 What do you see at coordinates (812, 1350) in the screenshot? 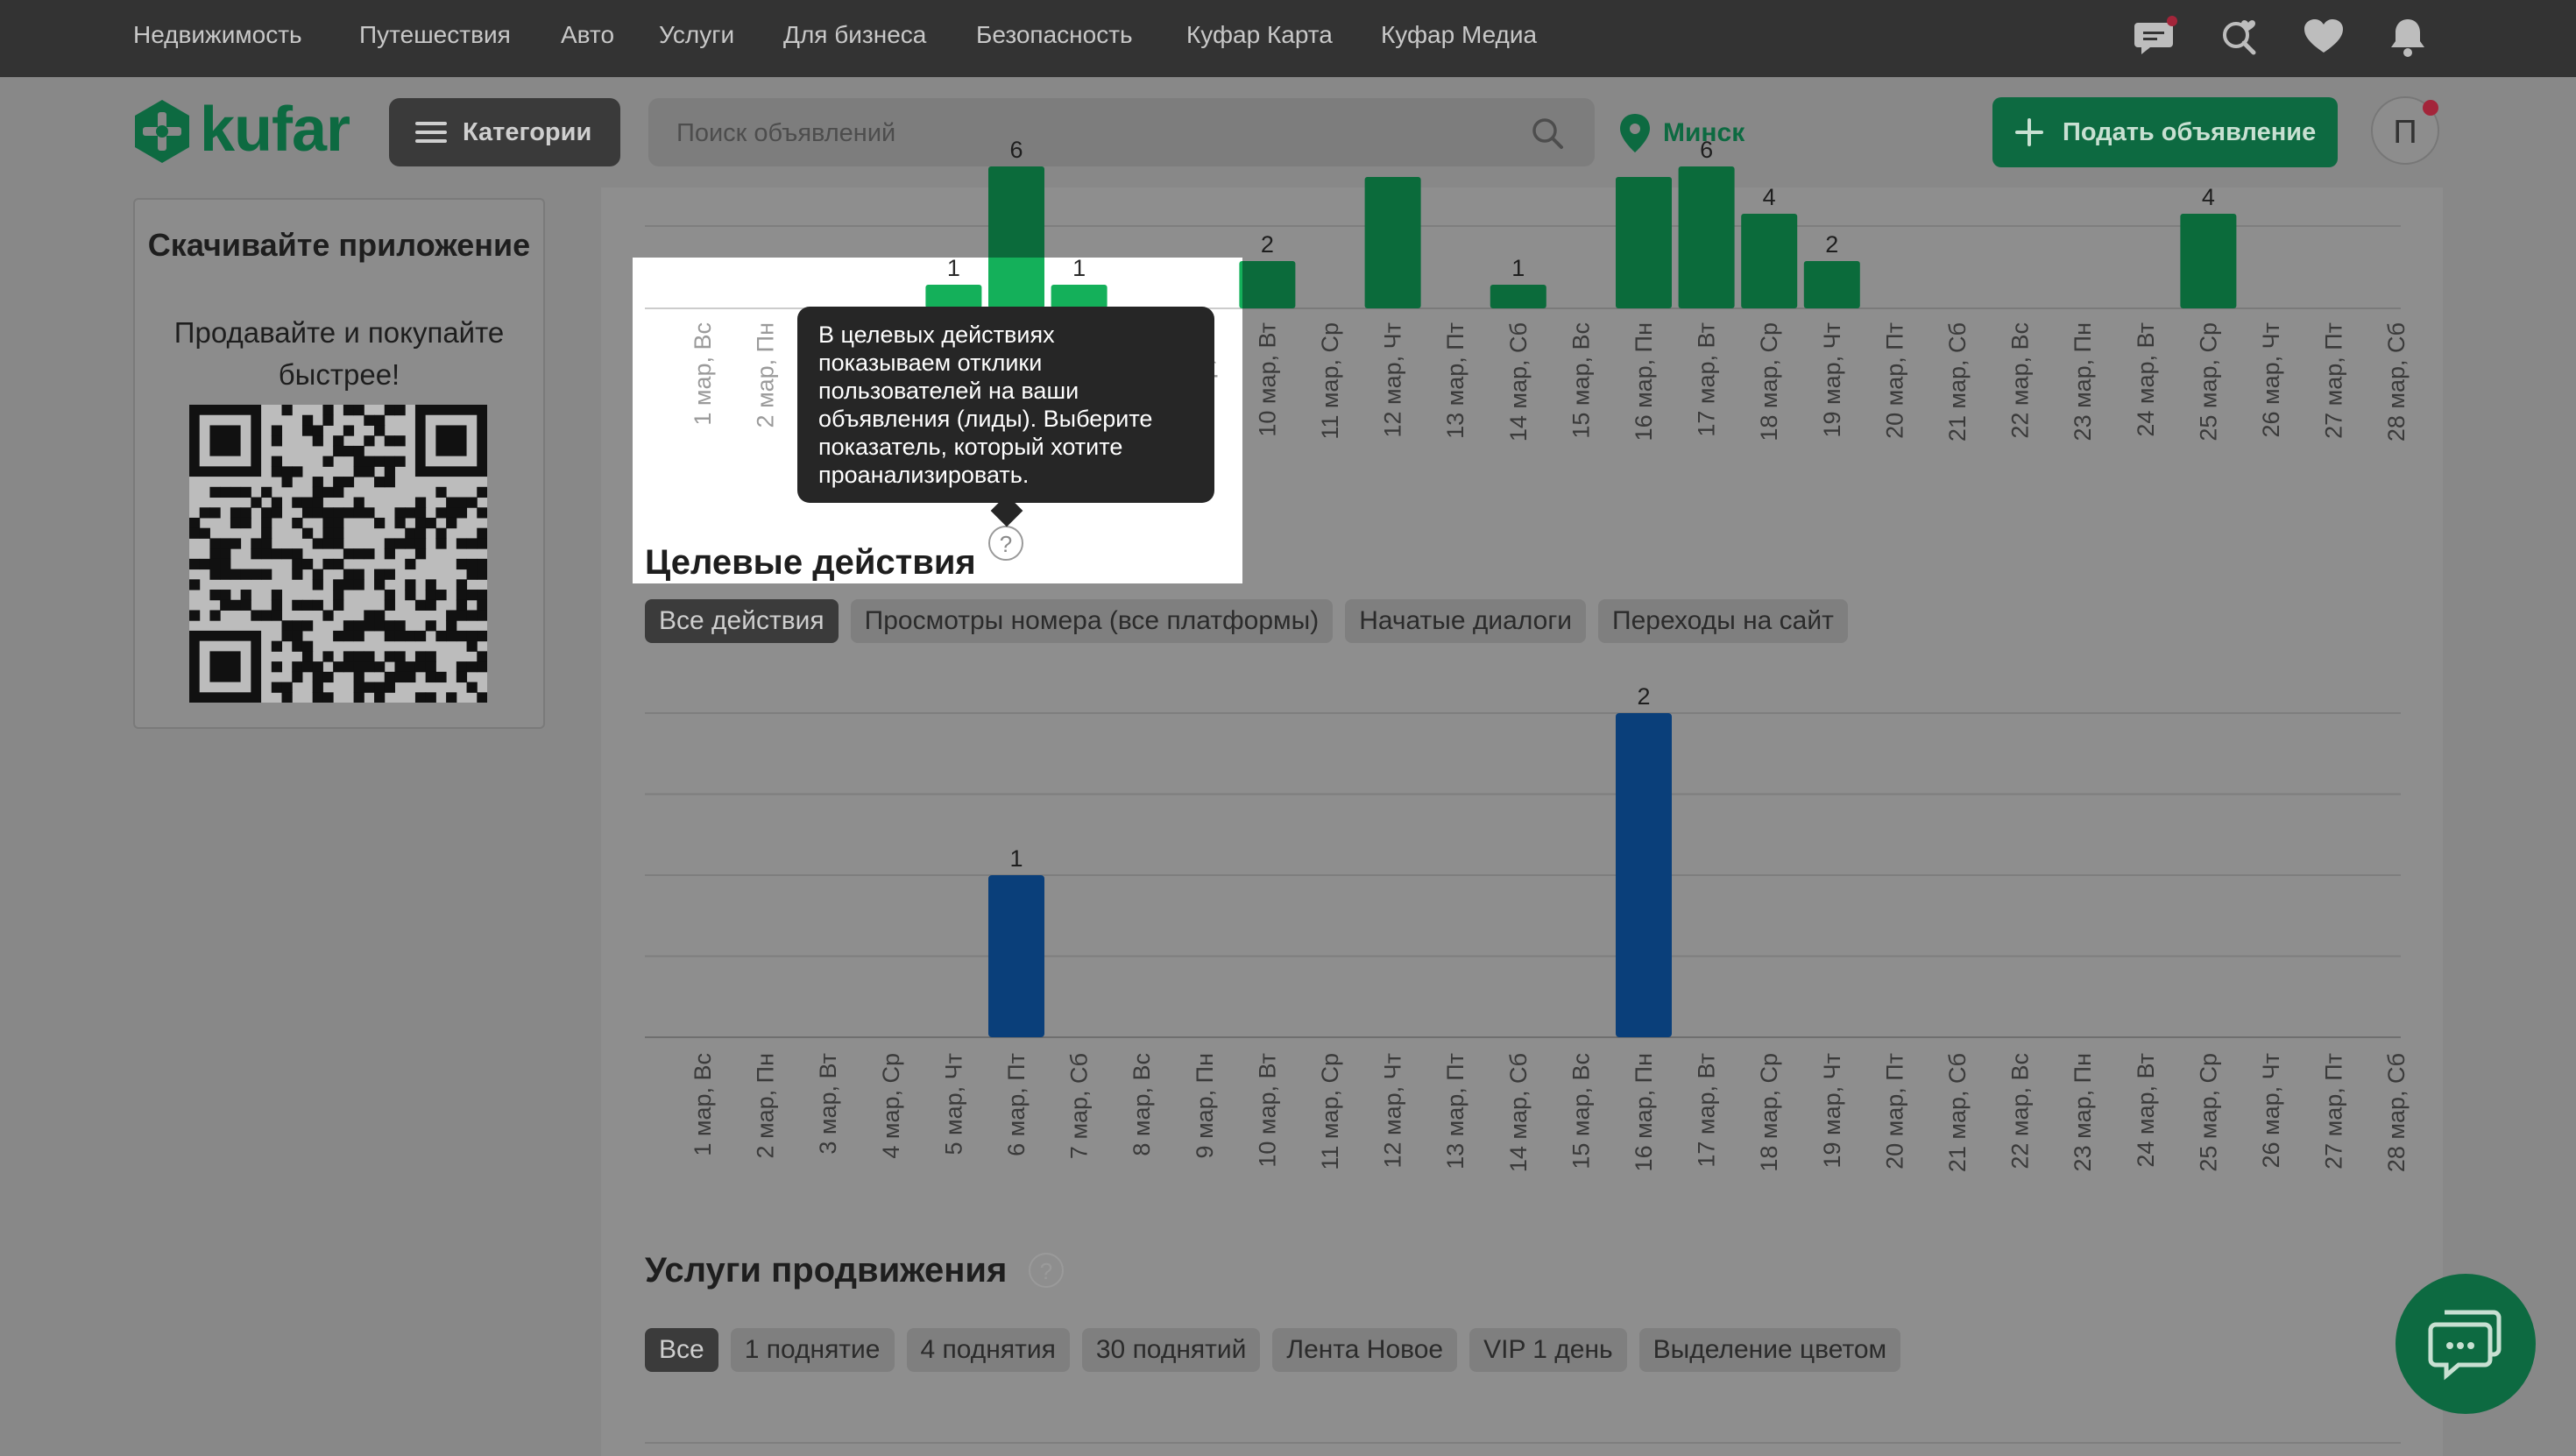
I see `chip-promo-1-bump: 1 поднятие` at bounding box center [812, 1350].